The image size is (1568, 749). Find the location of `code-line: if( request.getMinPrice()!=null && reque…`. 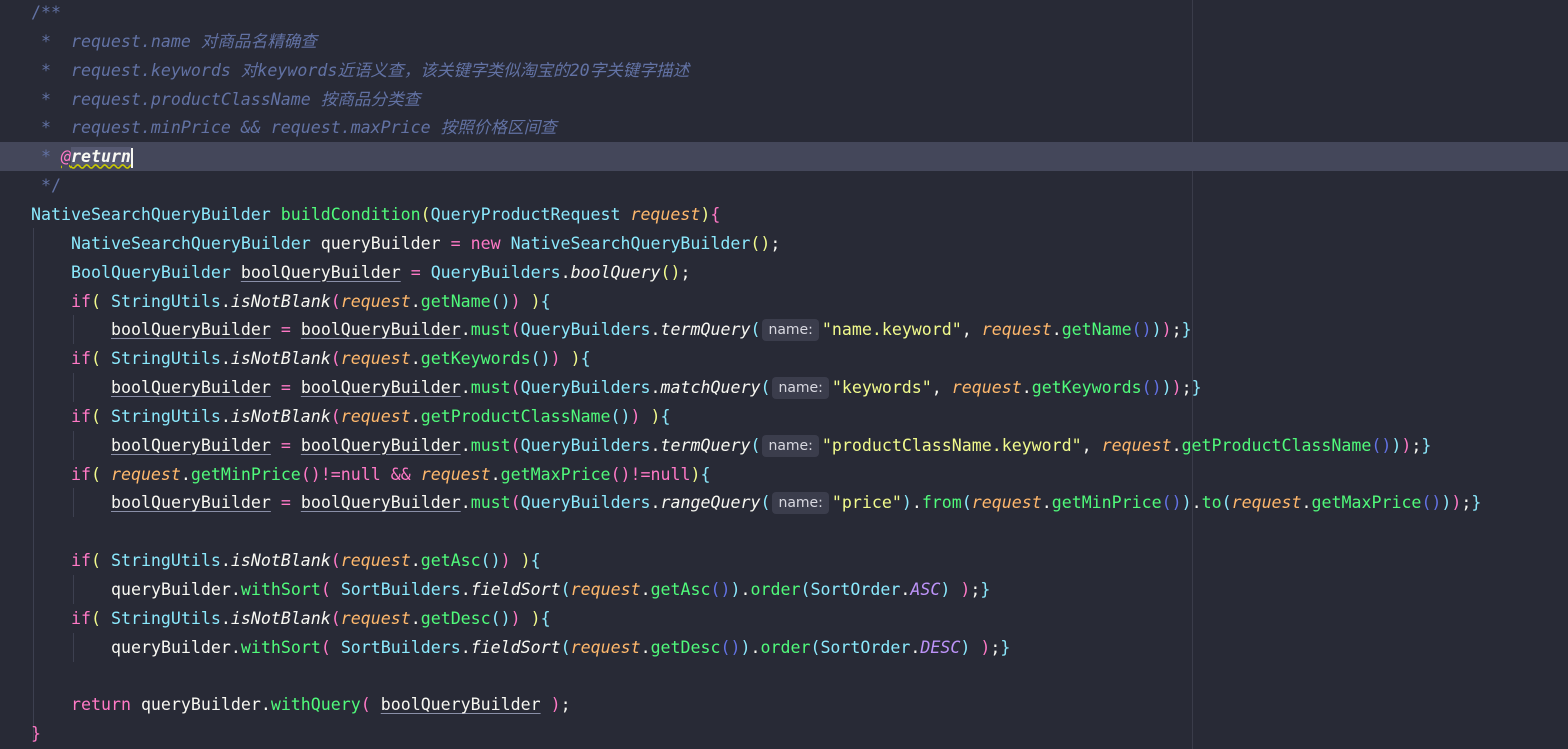

code-line: if( request.getMinPrice()!=null && reque… is located at coordinates (784, 474).